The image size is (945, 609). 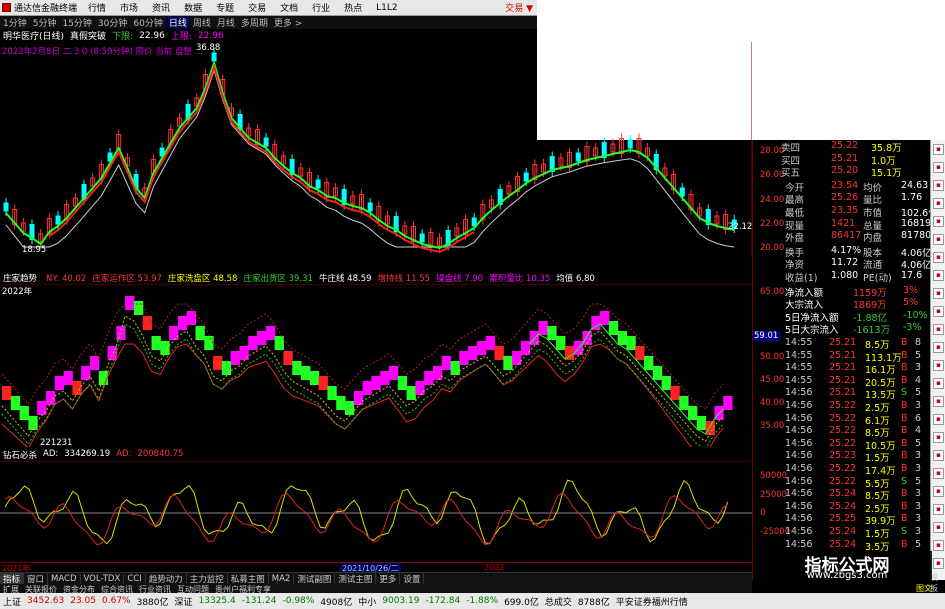 I want to click on menu-news: 资讯, so click(x=161, y=7).